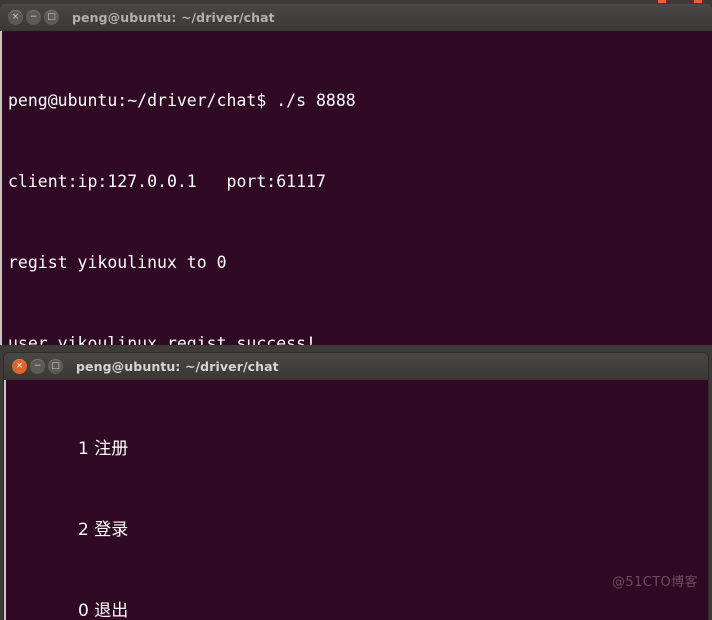 The width and height of the screenshot is (712, 620). What do you see at coordinates (662, 1) in the screenshot?
I see `background-window-sliver-left` at bounding box center [662, 1].